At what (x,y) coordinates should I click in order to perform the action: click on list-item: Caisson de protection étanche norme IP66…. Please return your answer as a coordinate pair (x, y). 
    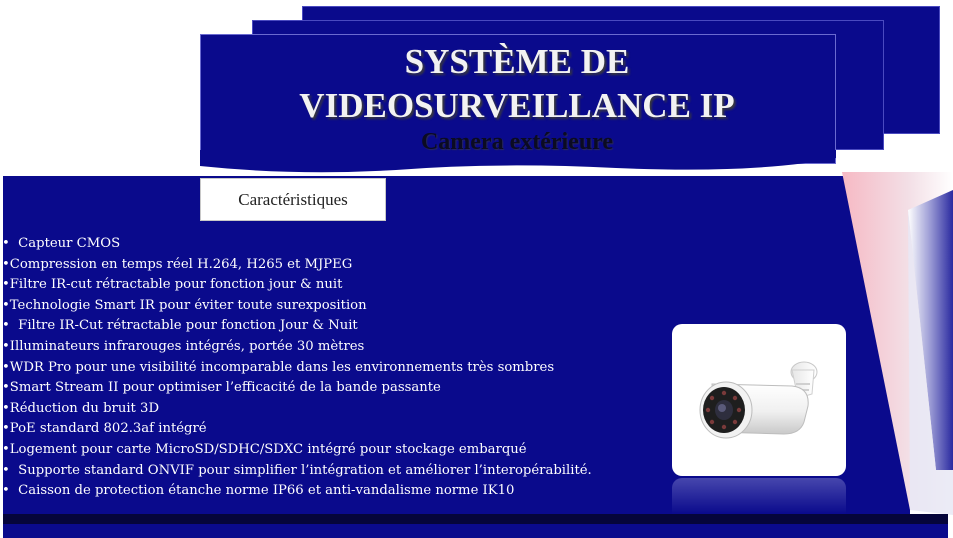
    Looking at the image, I should click on (337, 491).